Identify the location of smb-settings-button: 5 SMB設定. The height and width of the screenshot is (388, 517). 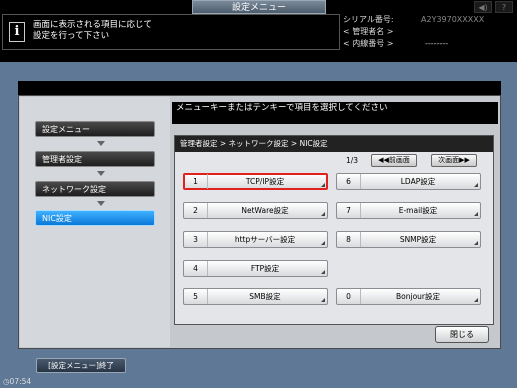
(255, 296).